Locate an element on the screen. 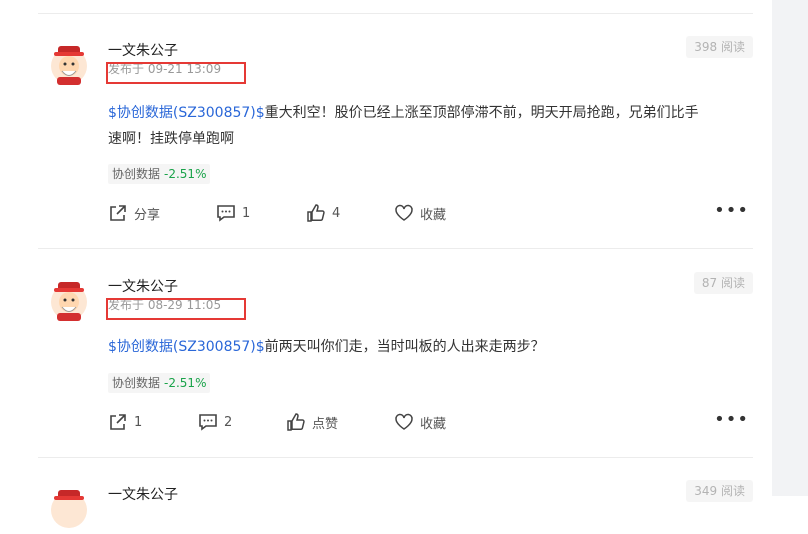 The height and width of the screenshot is (534, 808). post-actions: 1 2 点赞 收藏 ••• is located at coordinates (430, 422).